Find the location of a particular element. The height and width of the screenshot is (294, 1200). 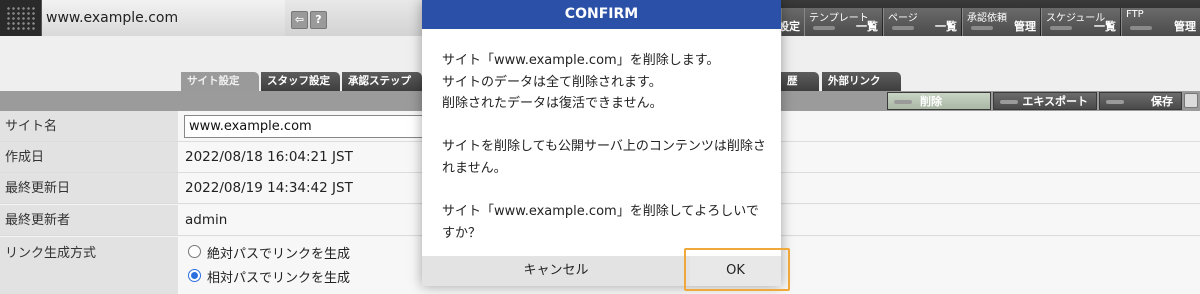

tab-external-links: 外部リンク is located at coordinates (861, 81).